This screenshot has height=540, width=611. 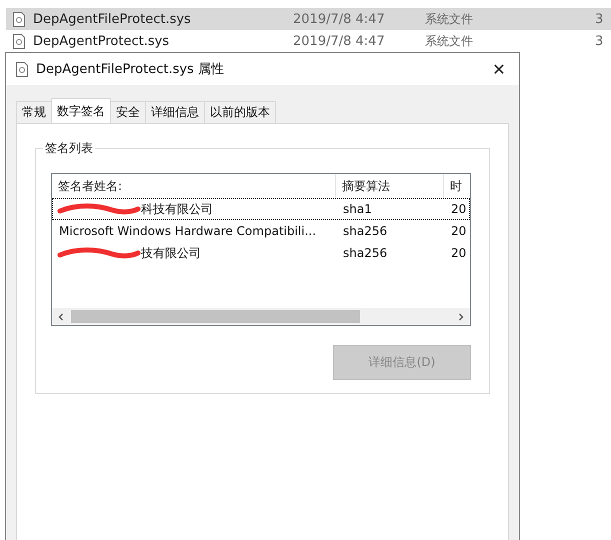 What do you see at coordinates (101, 41) in the screenshot?
I see `file-name: DepAgentProtect.sys` at bounding box center [101, 41].